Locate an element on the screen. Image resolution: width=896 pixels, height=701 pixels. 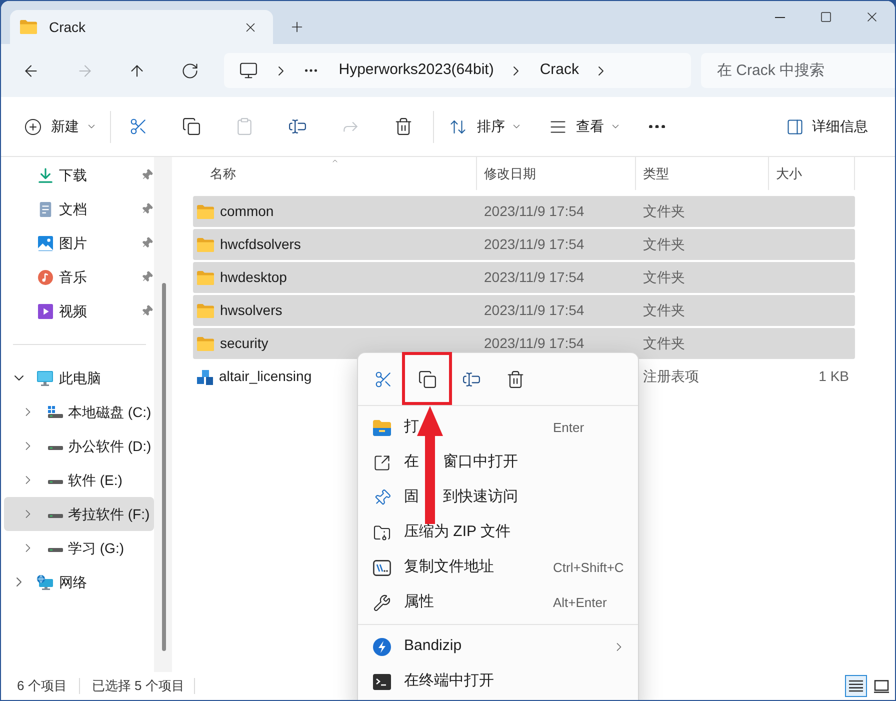
file-name: hwcfdsolvers is located at coordinates (260, 244).